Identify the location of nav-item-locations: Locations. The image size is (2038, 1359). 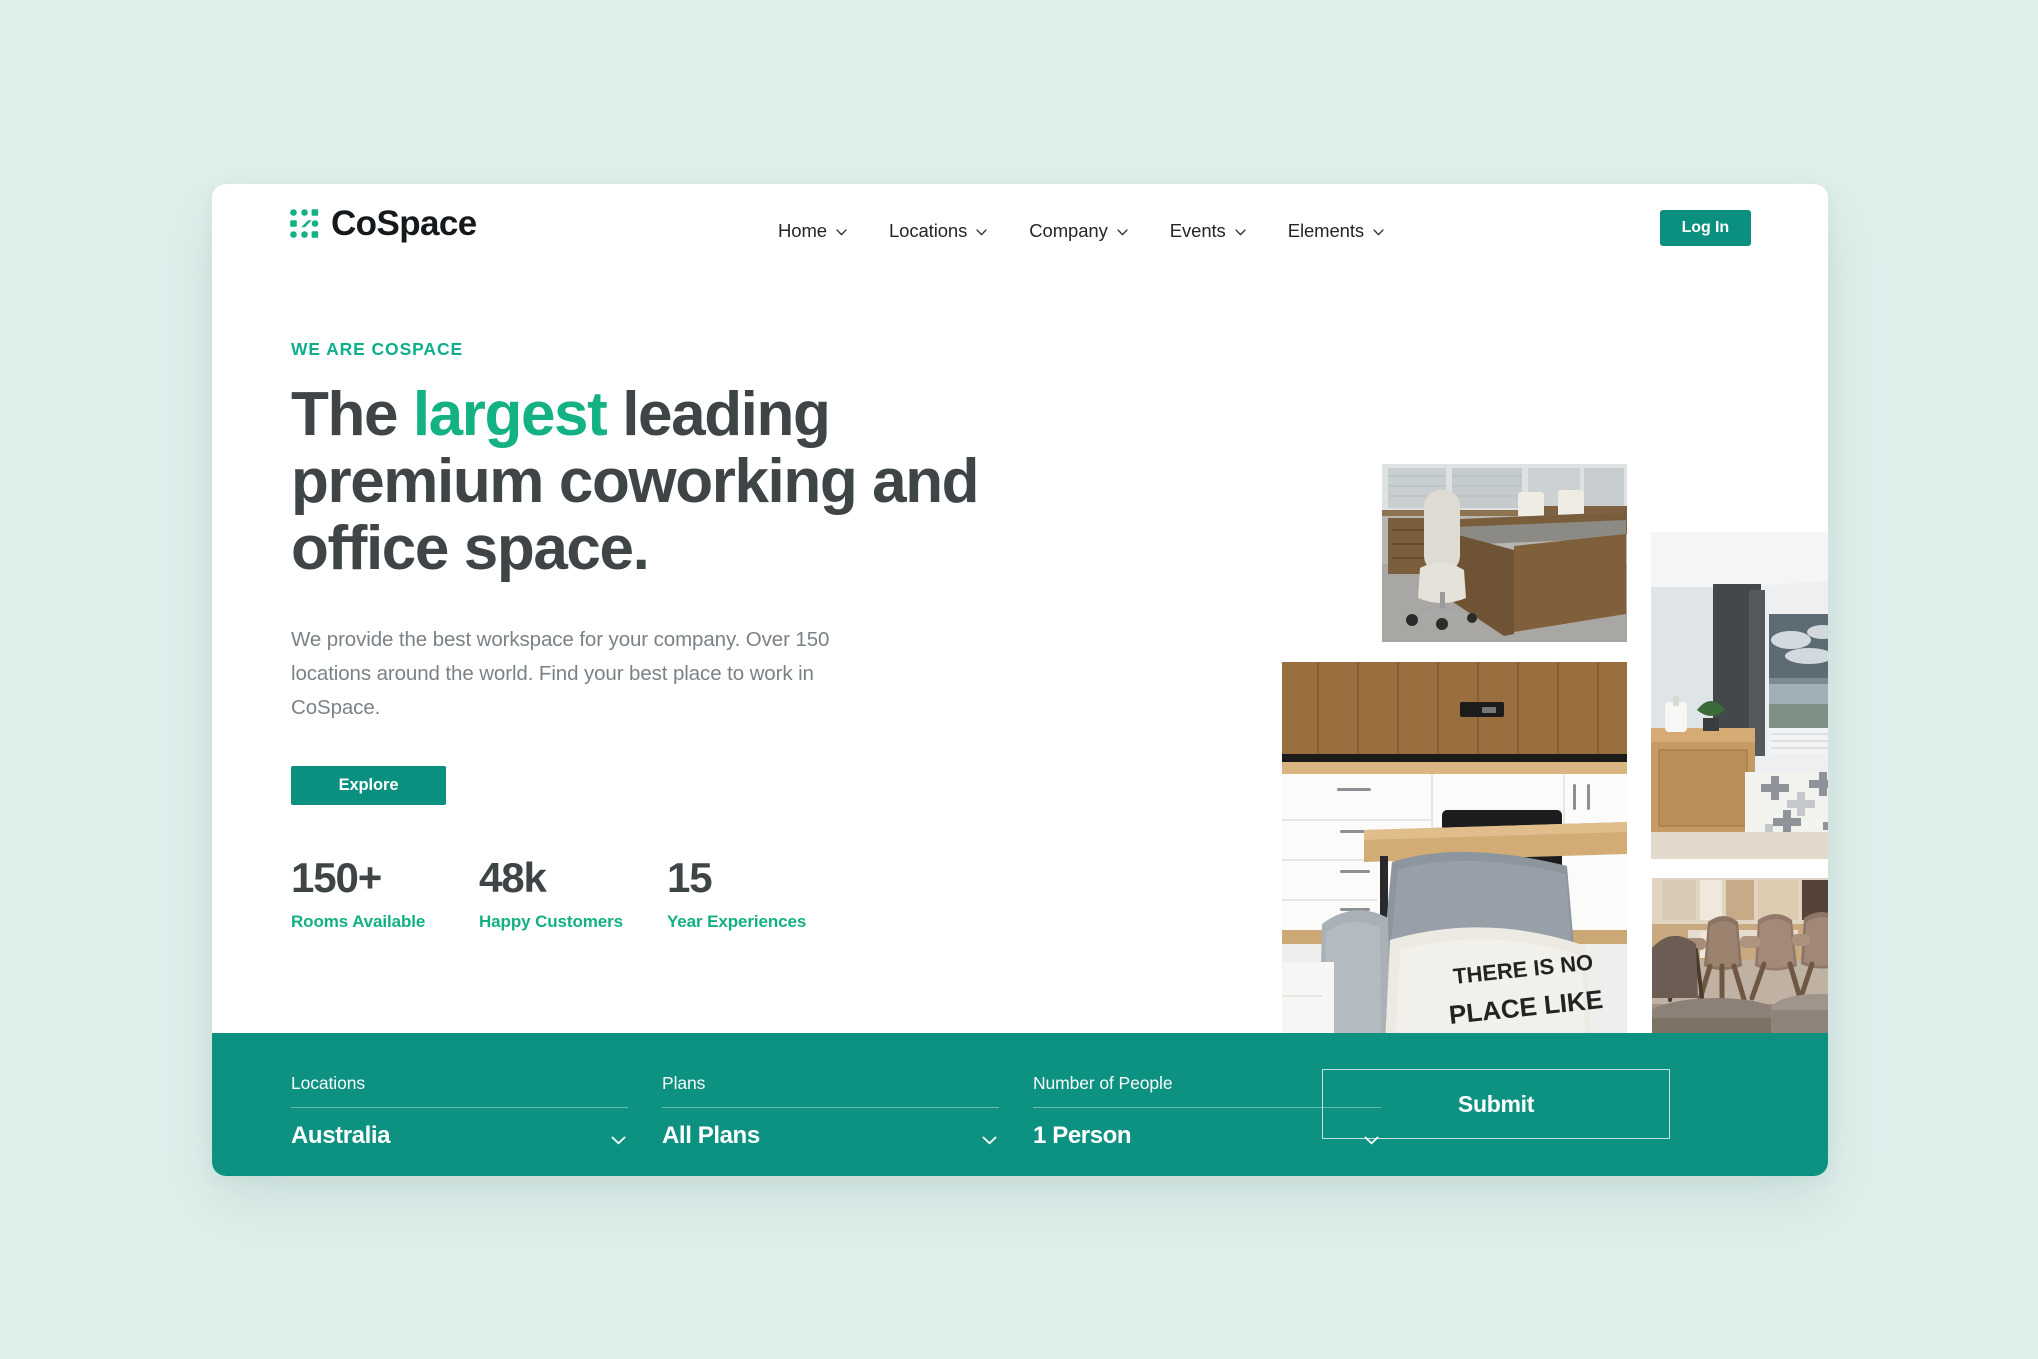
(938, 231).